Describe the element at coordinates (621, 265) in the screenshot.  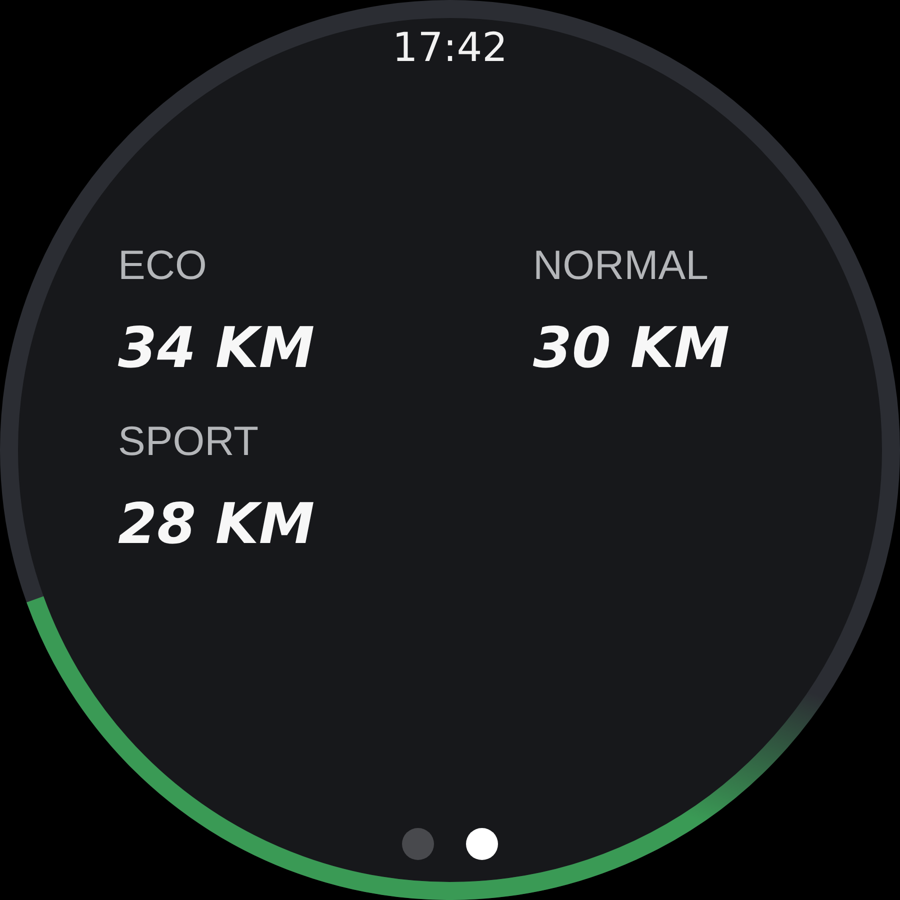
I see `mode-label: NORMAL` at that location.